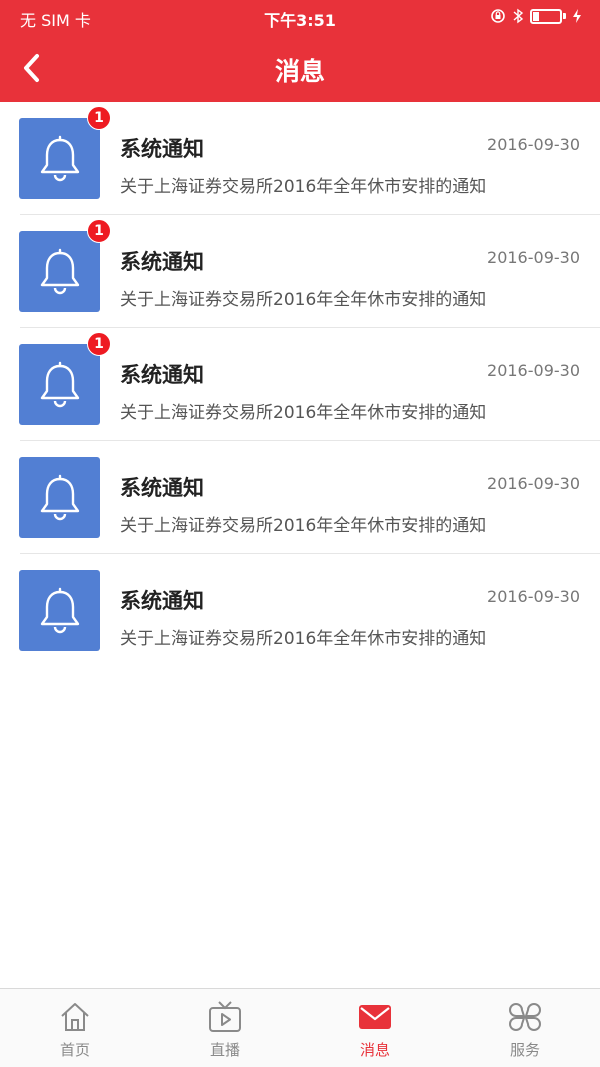 The image size is (600, 1067). I want to click on grid-services-icon, so click(525, 1017).